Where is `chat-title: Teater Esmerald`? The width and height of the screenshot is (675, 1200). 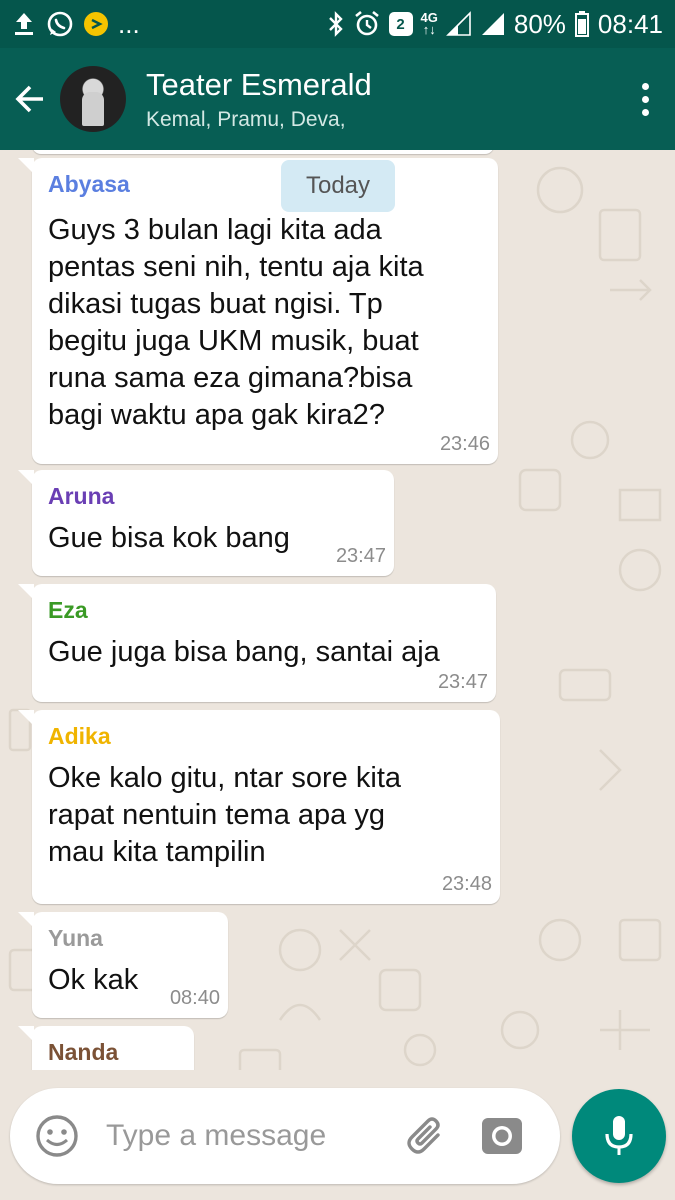 chat-title: Teater Esmerald is located at coordinates (259, 84).